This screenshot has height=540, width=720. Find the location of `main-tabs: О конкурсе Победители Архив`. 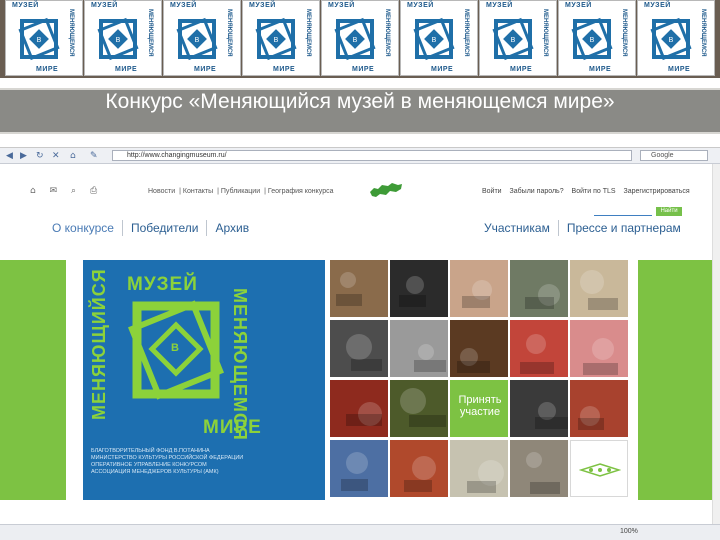

main-tabs: О конкурсе Победители Архив is located at coordinates (150, 228).